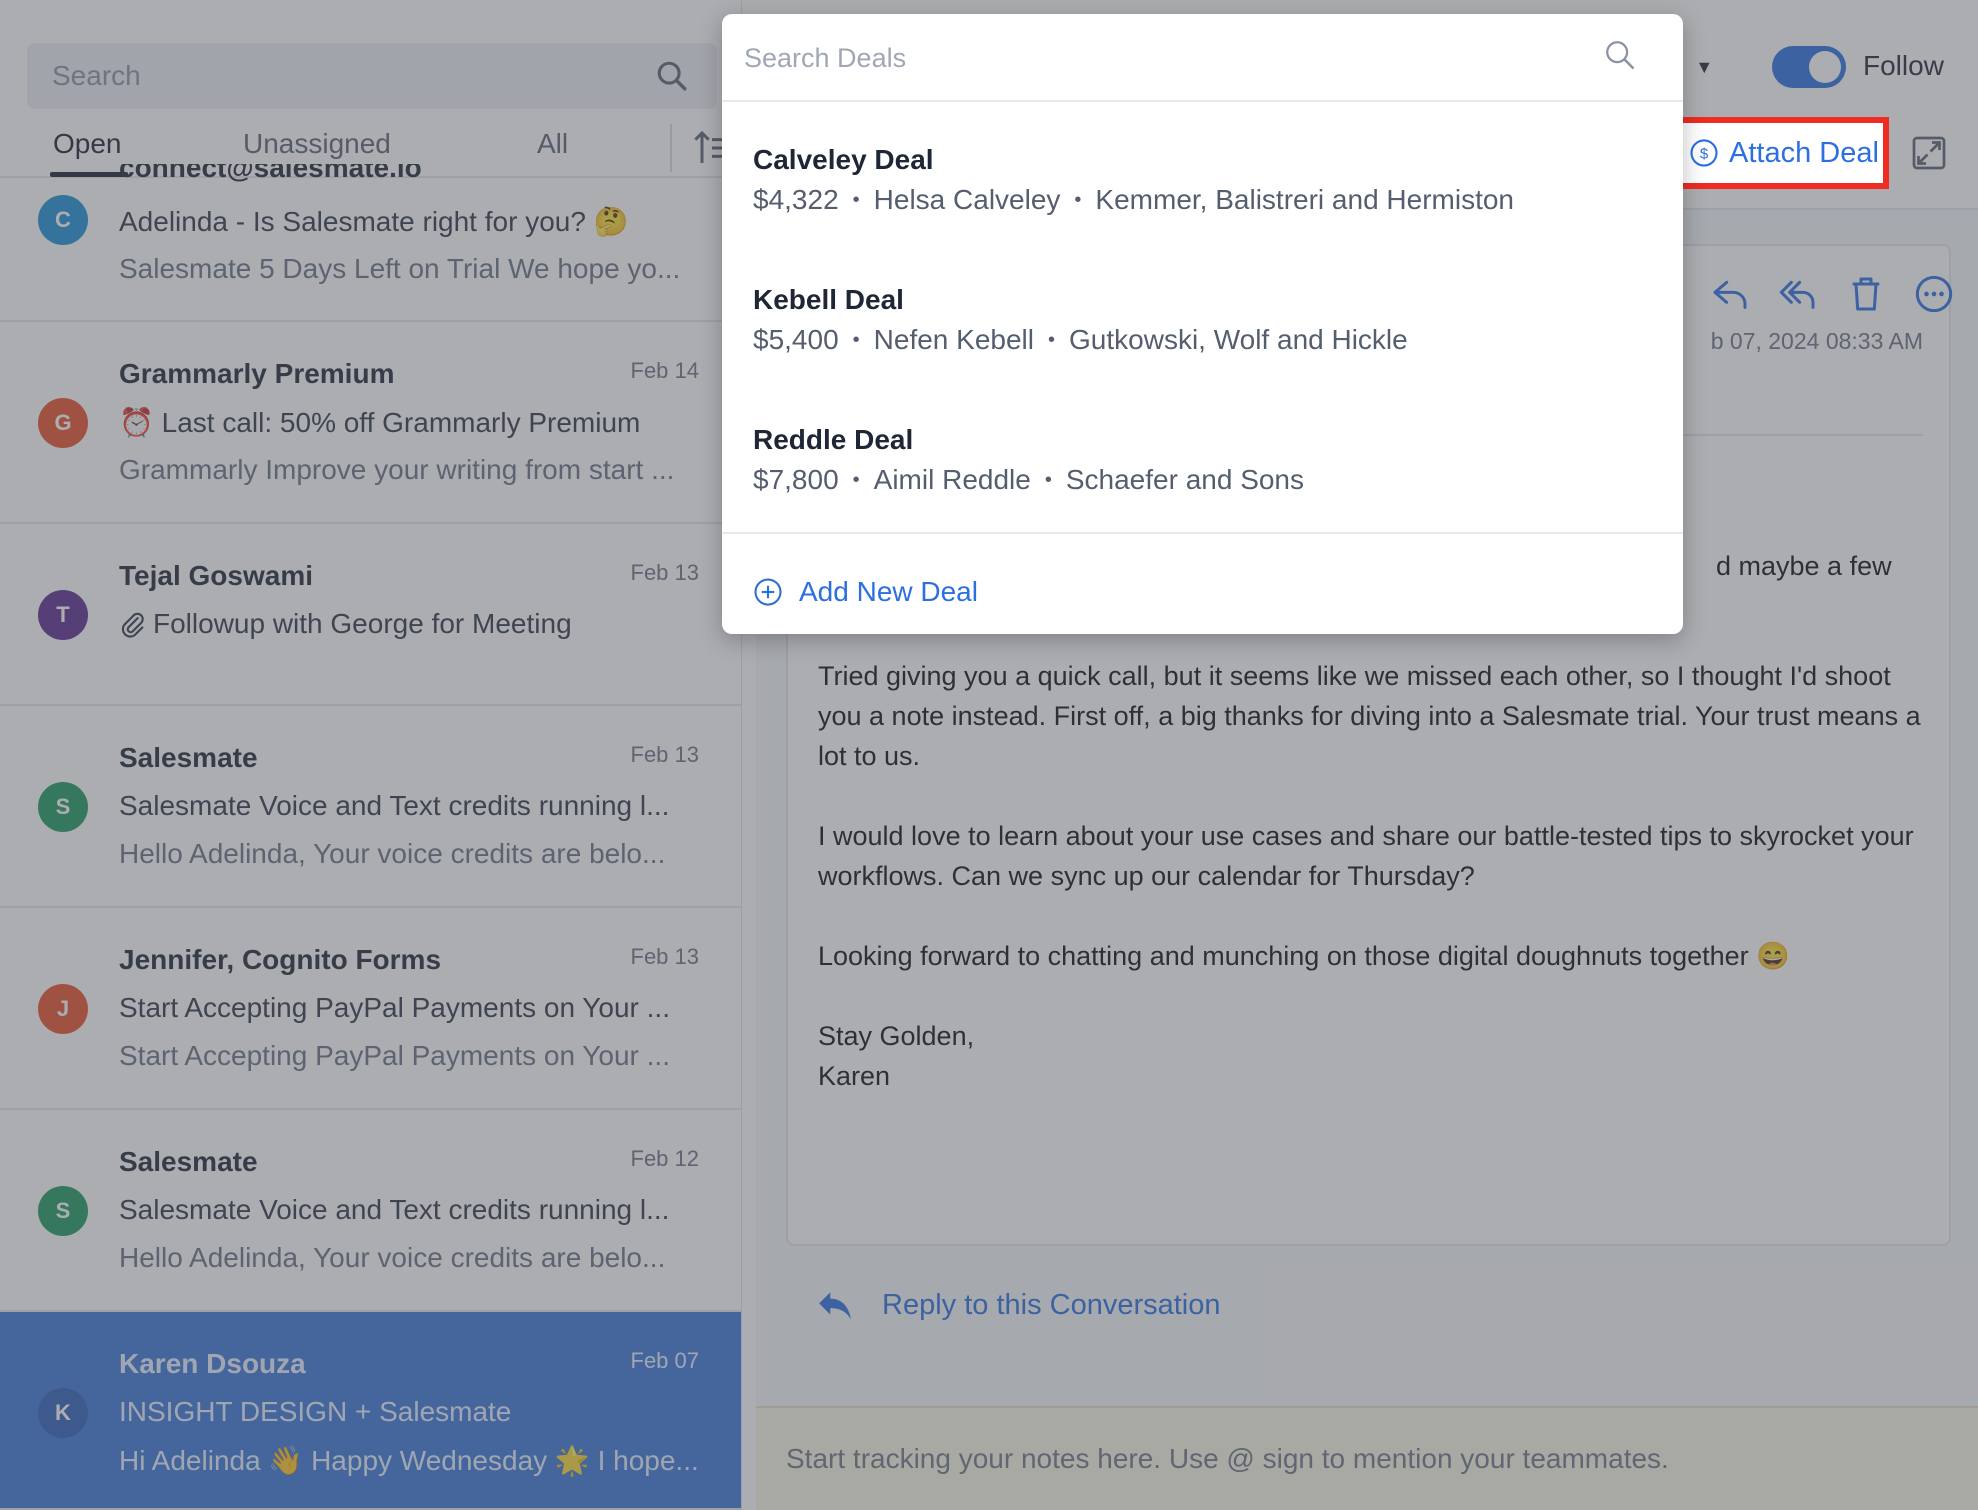 This screenshot has height=1510, width=1978. I want to click on deal-amount: $5,400, so click(796, 339).